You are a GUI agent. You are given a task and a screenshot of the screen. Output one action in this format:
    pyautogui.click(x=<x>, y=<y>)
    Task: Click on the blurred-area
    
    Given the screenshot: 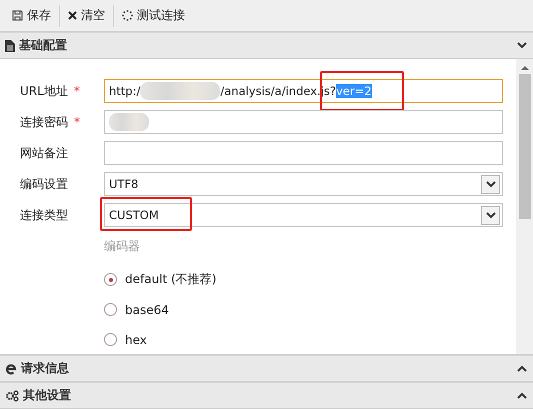 What is the action you would take?
    pyautogui.click(x=129, y=122)
    